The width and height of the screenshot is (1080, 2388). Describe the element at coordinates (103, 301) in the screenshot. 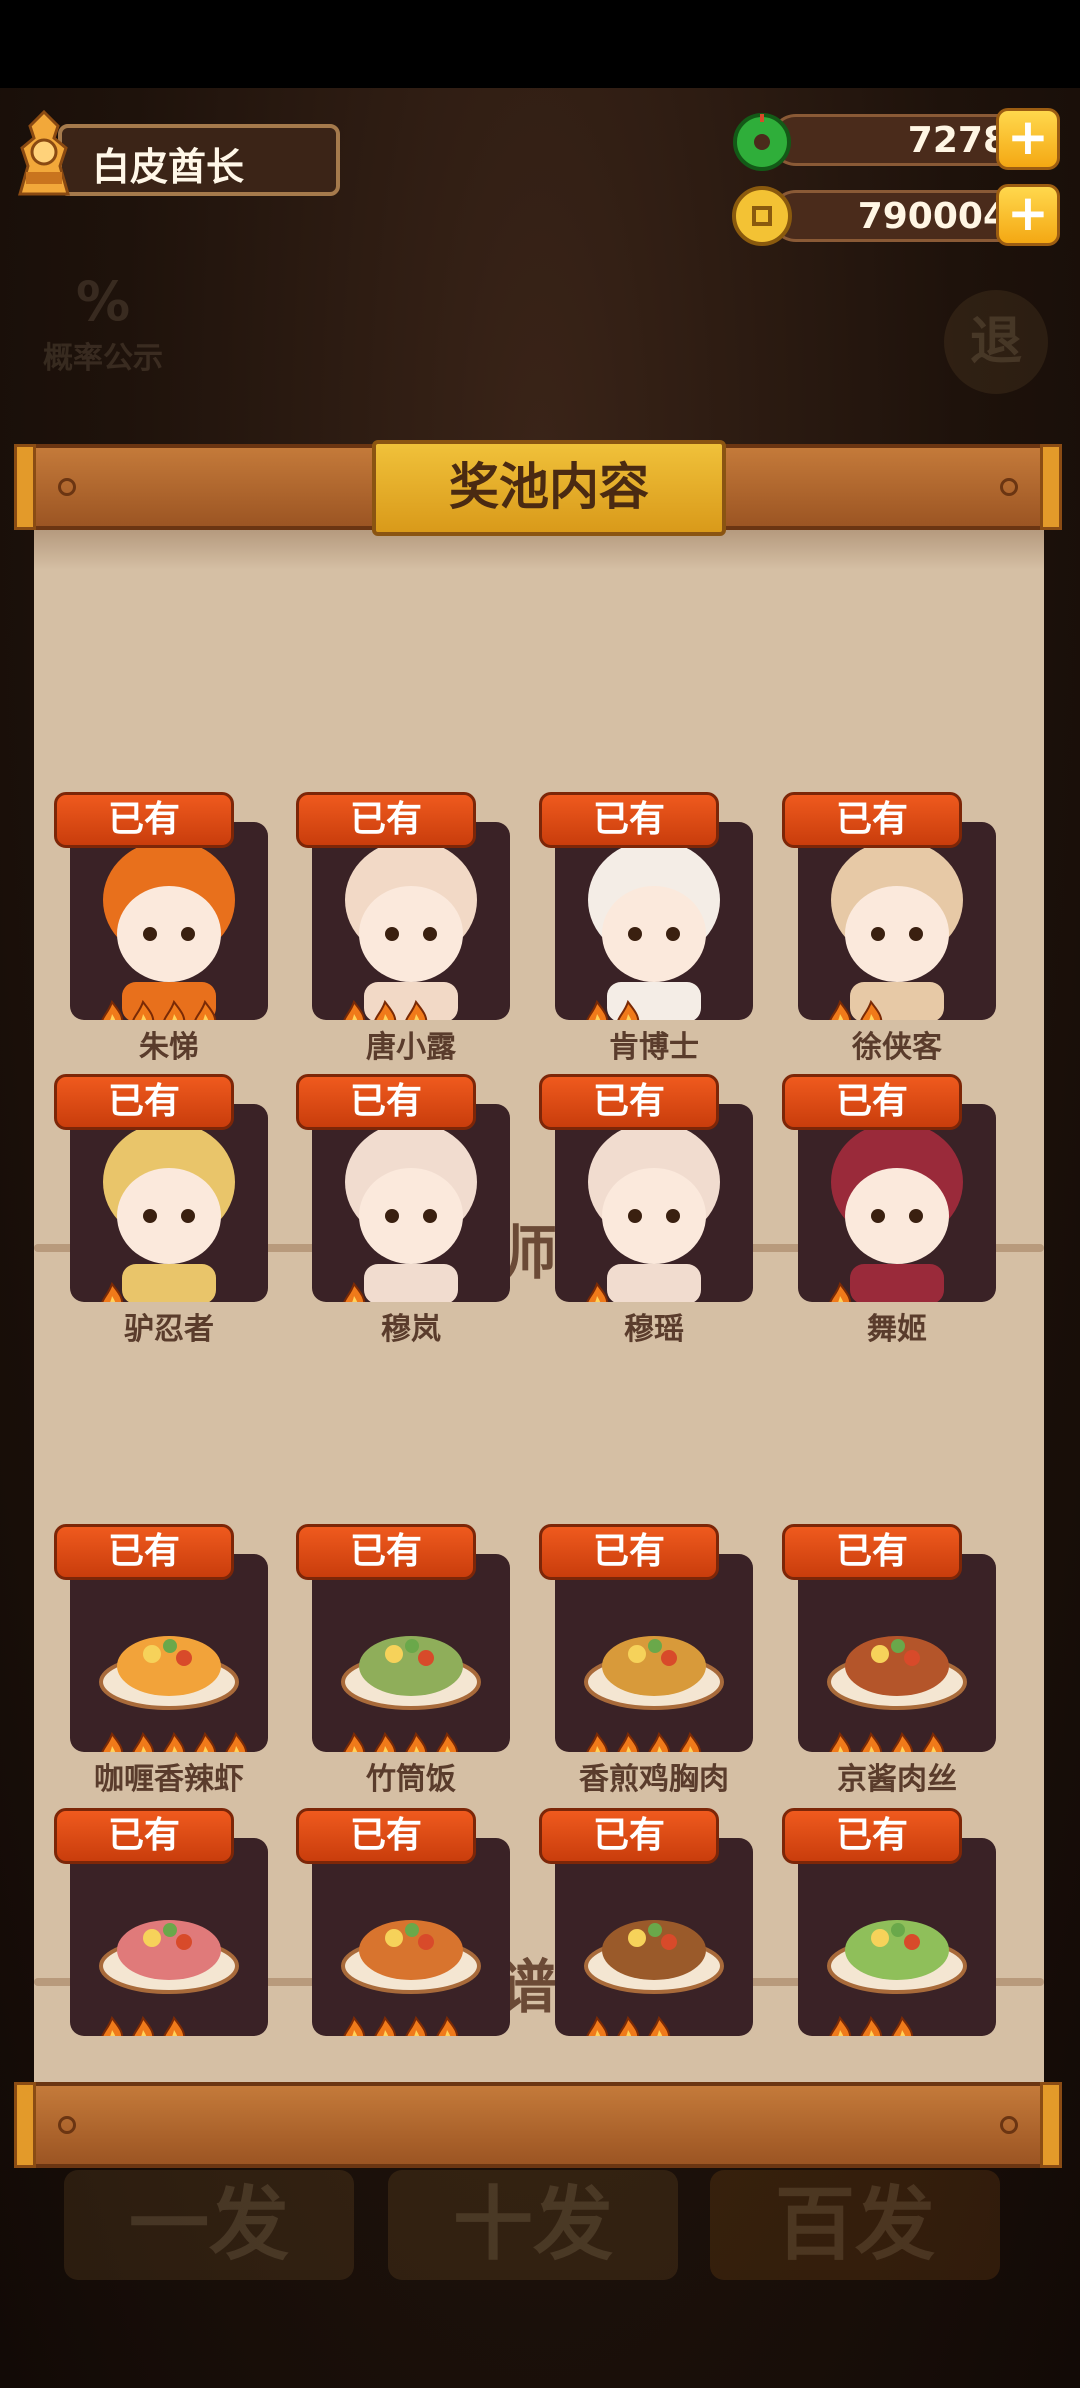

I see `percent-icon: %` at that location.